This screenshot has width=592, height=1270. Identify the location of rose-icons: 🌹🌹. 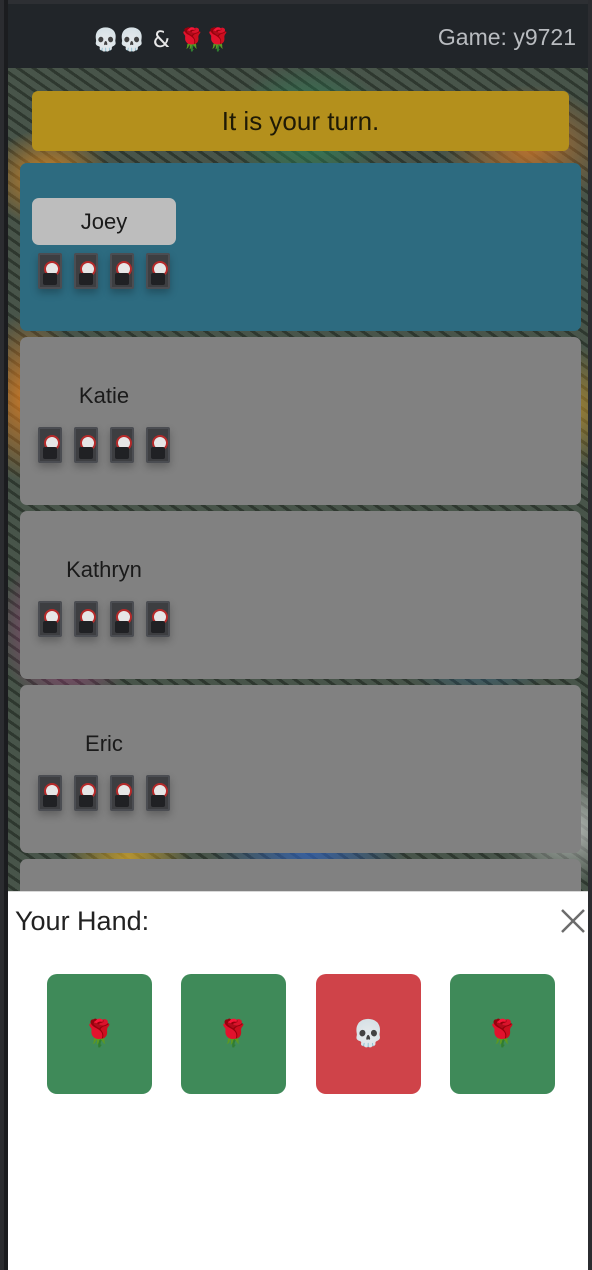
(204, 40).